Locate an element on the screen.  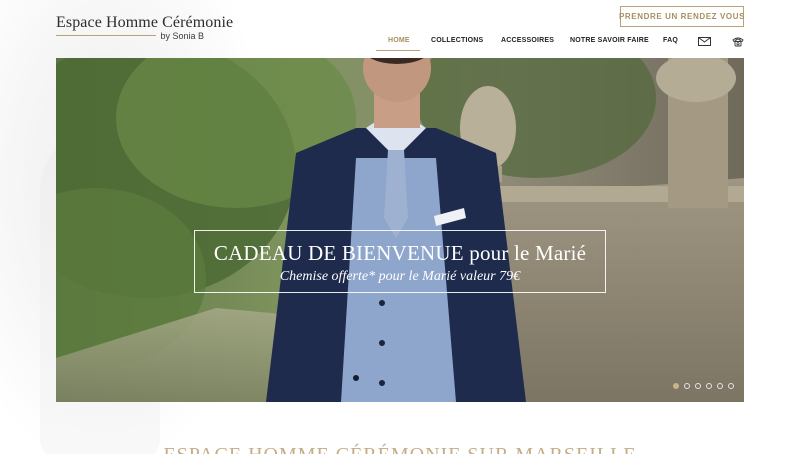
nav-item-faq: FAQ is located at coordinates (670, 40).